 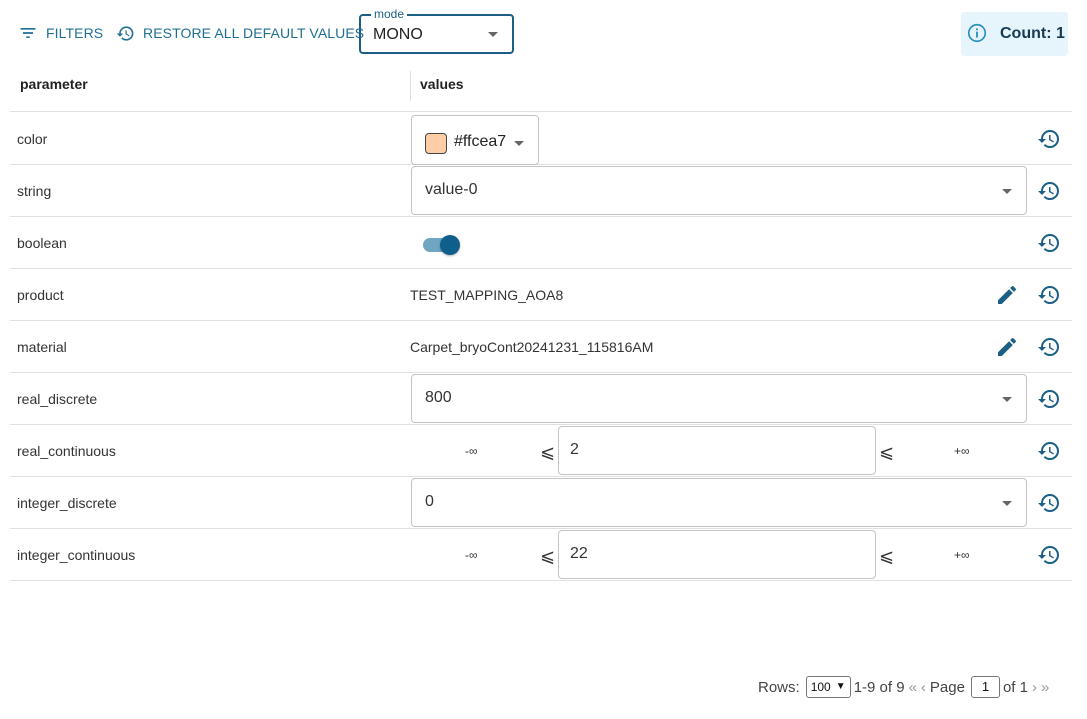 I want to click on param-name: real_discrete, so click(x=57, y=399).